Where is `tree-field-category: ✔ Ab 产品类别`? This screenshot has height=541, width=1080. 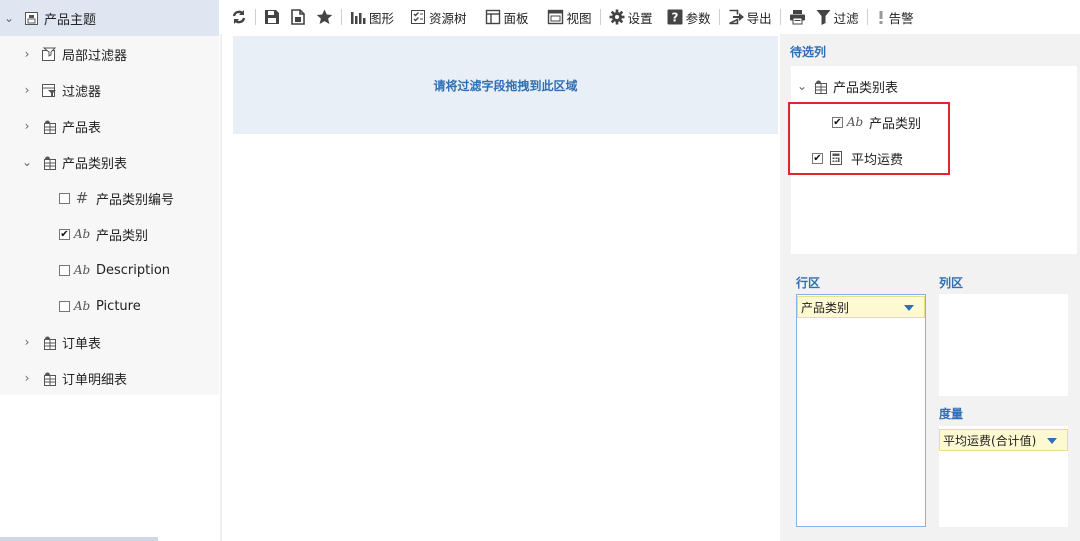
tree-field-category: ✔ Ab 产品类别 is located at coordinates (103, 234).